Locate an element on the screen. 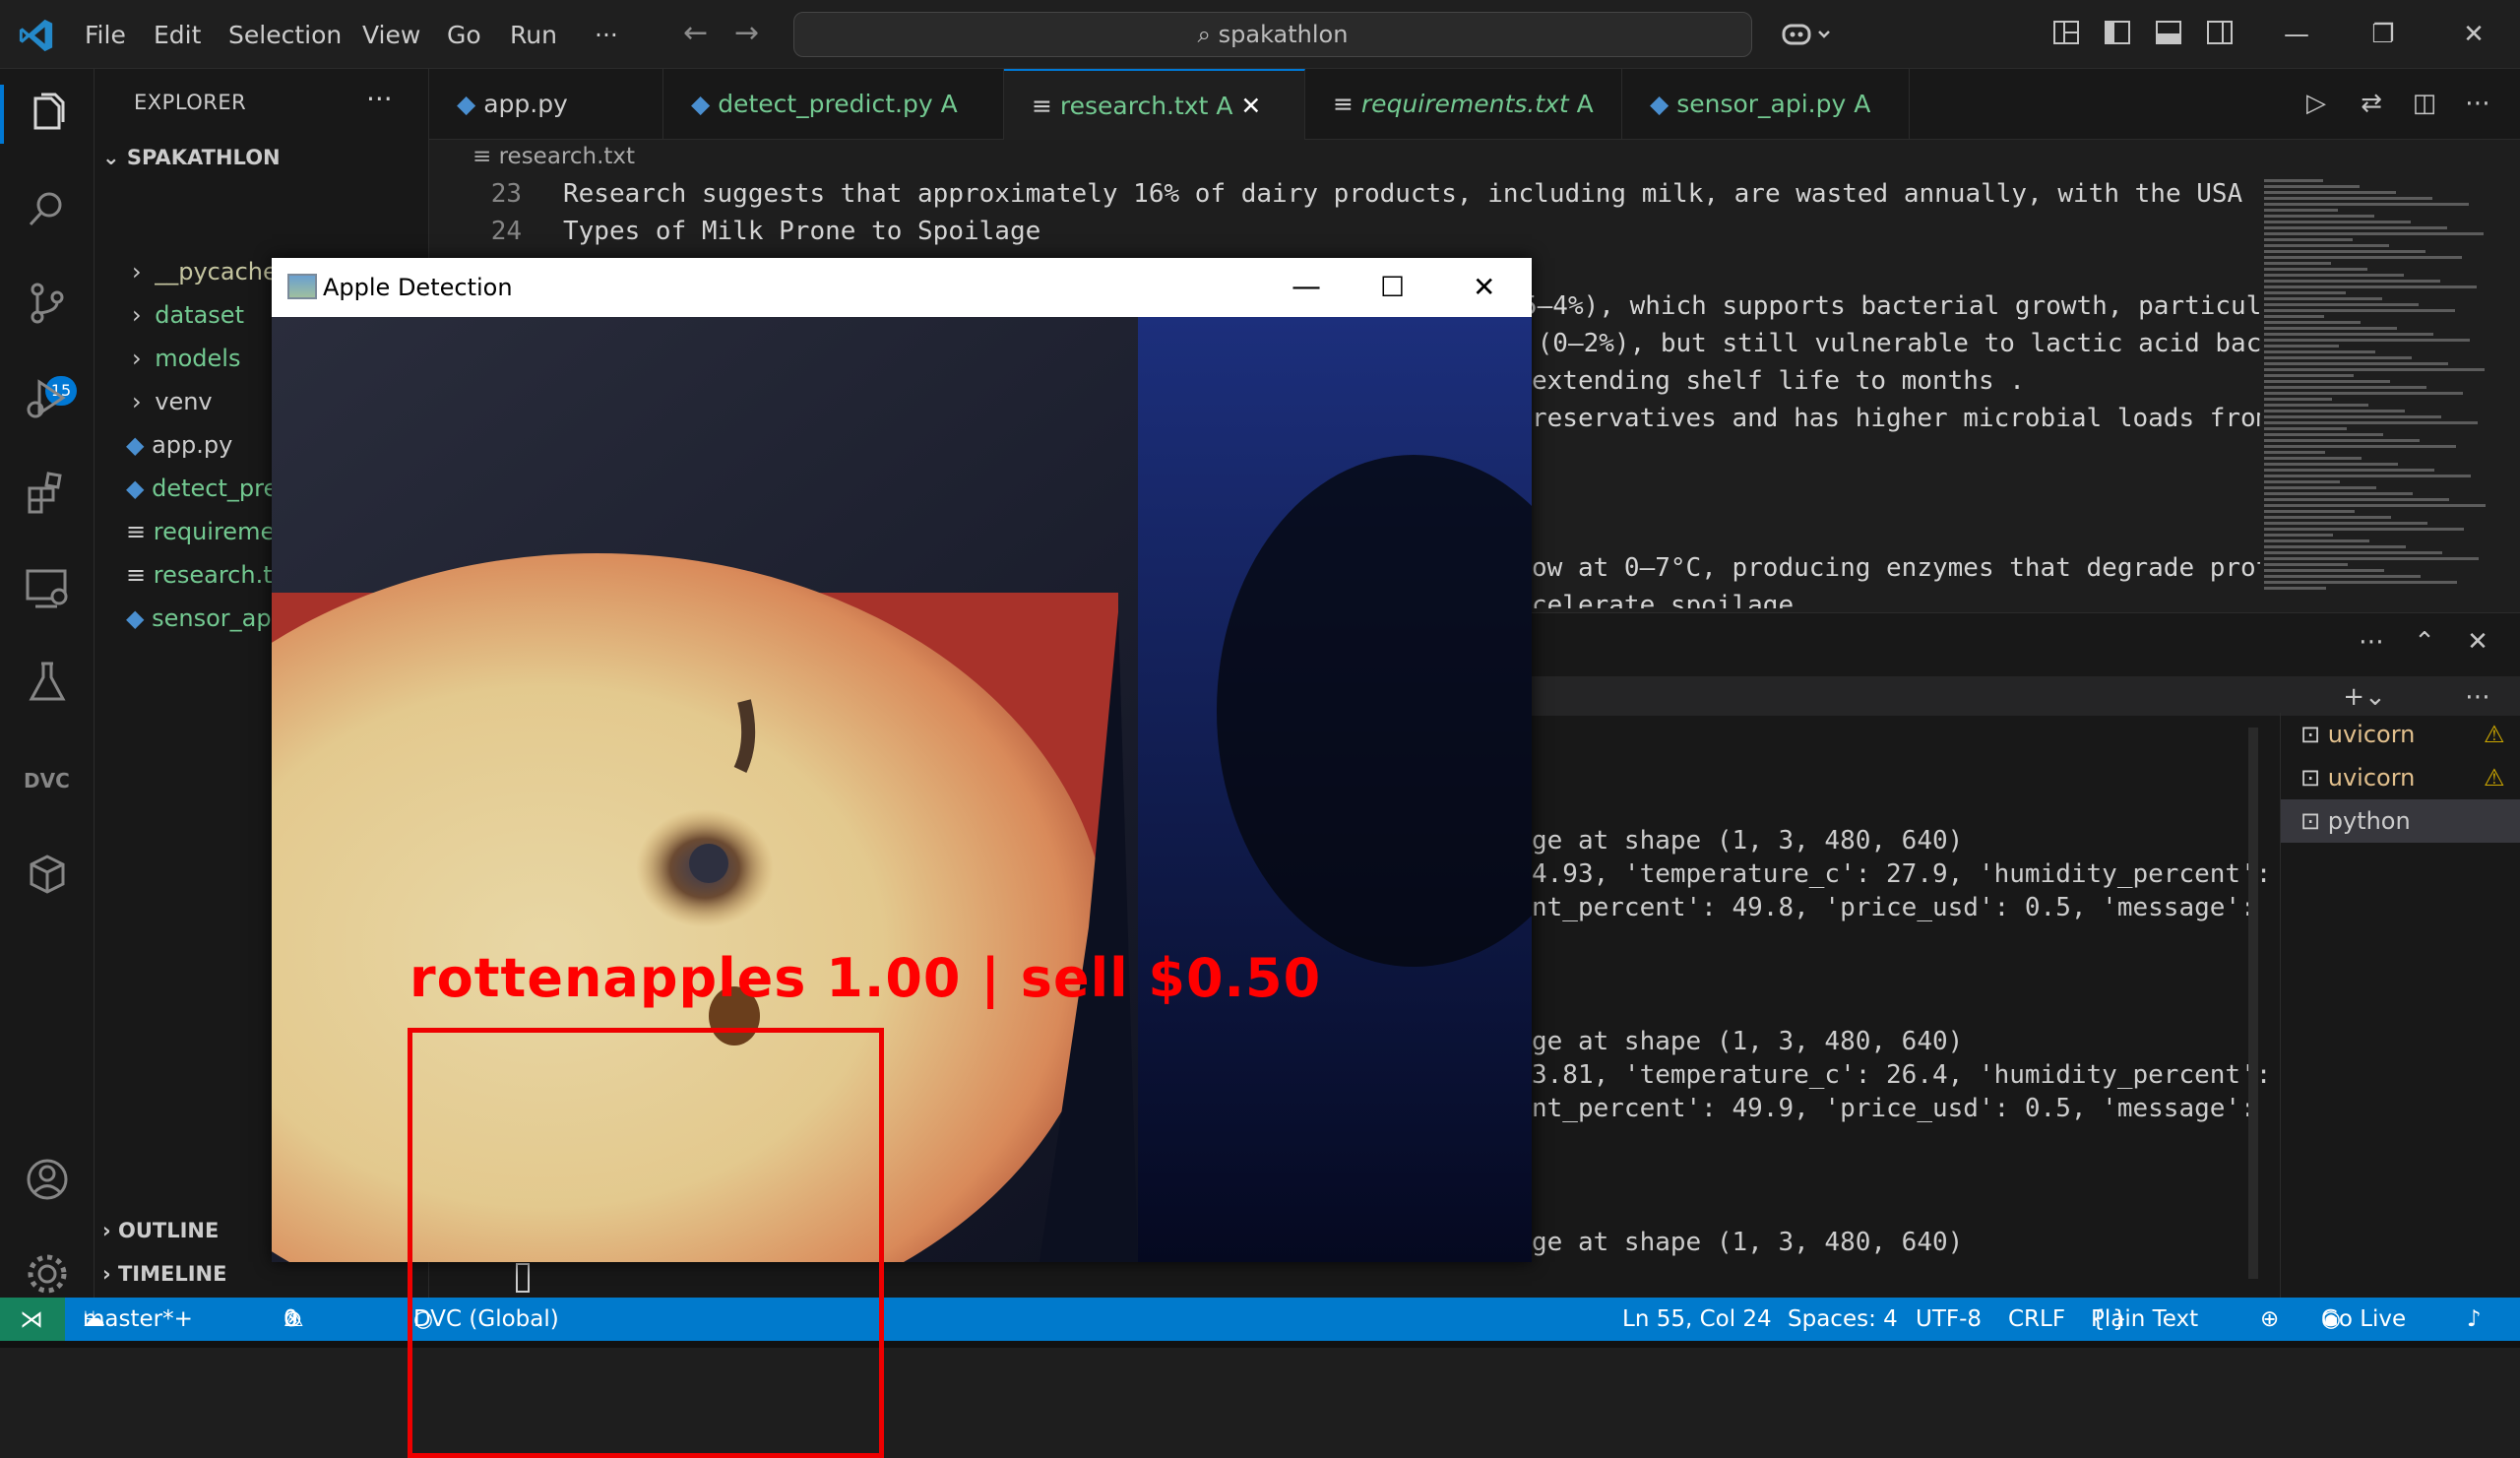 Image resolution: width=2520 pixels, height=1458 pixels. remote-explorer-icon is located at coordinates (47, 588).